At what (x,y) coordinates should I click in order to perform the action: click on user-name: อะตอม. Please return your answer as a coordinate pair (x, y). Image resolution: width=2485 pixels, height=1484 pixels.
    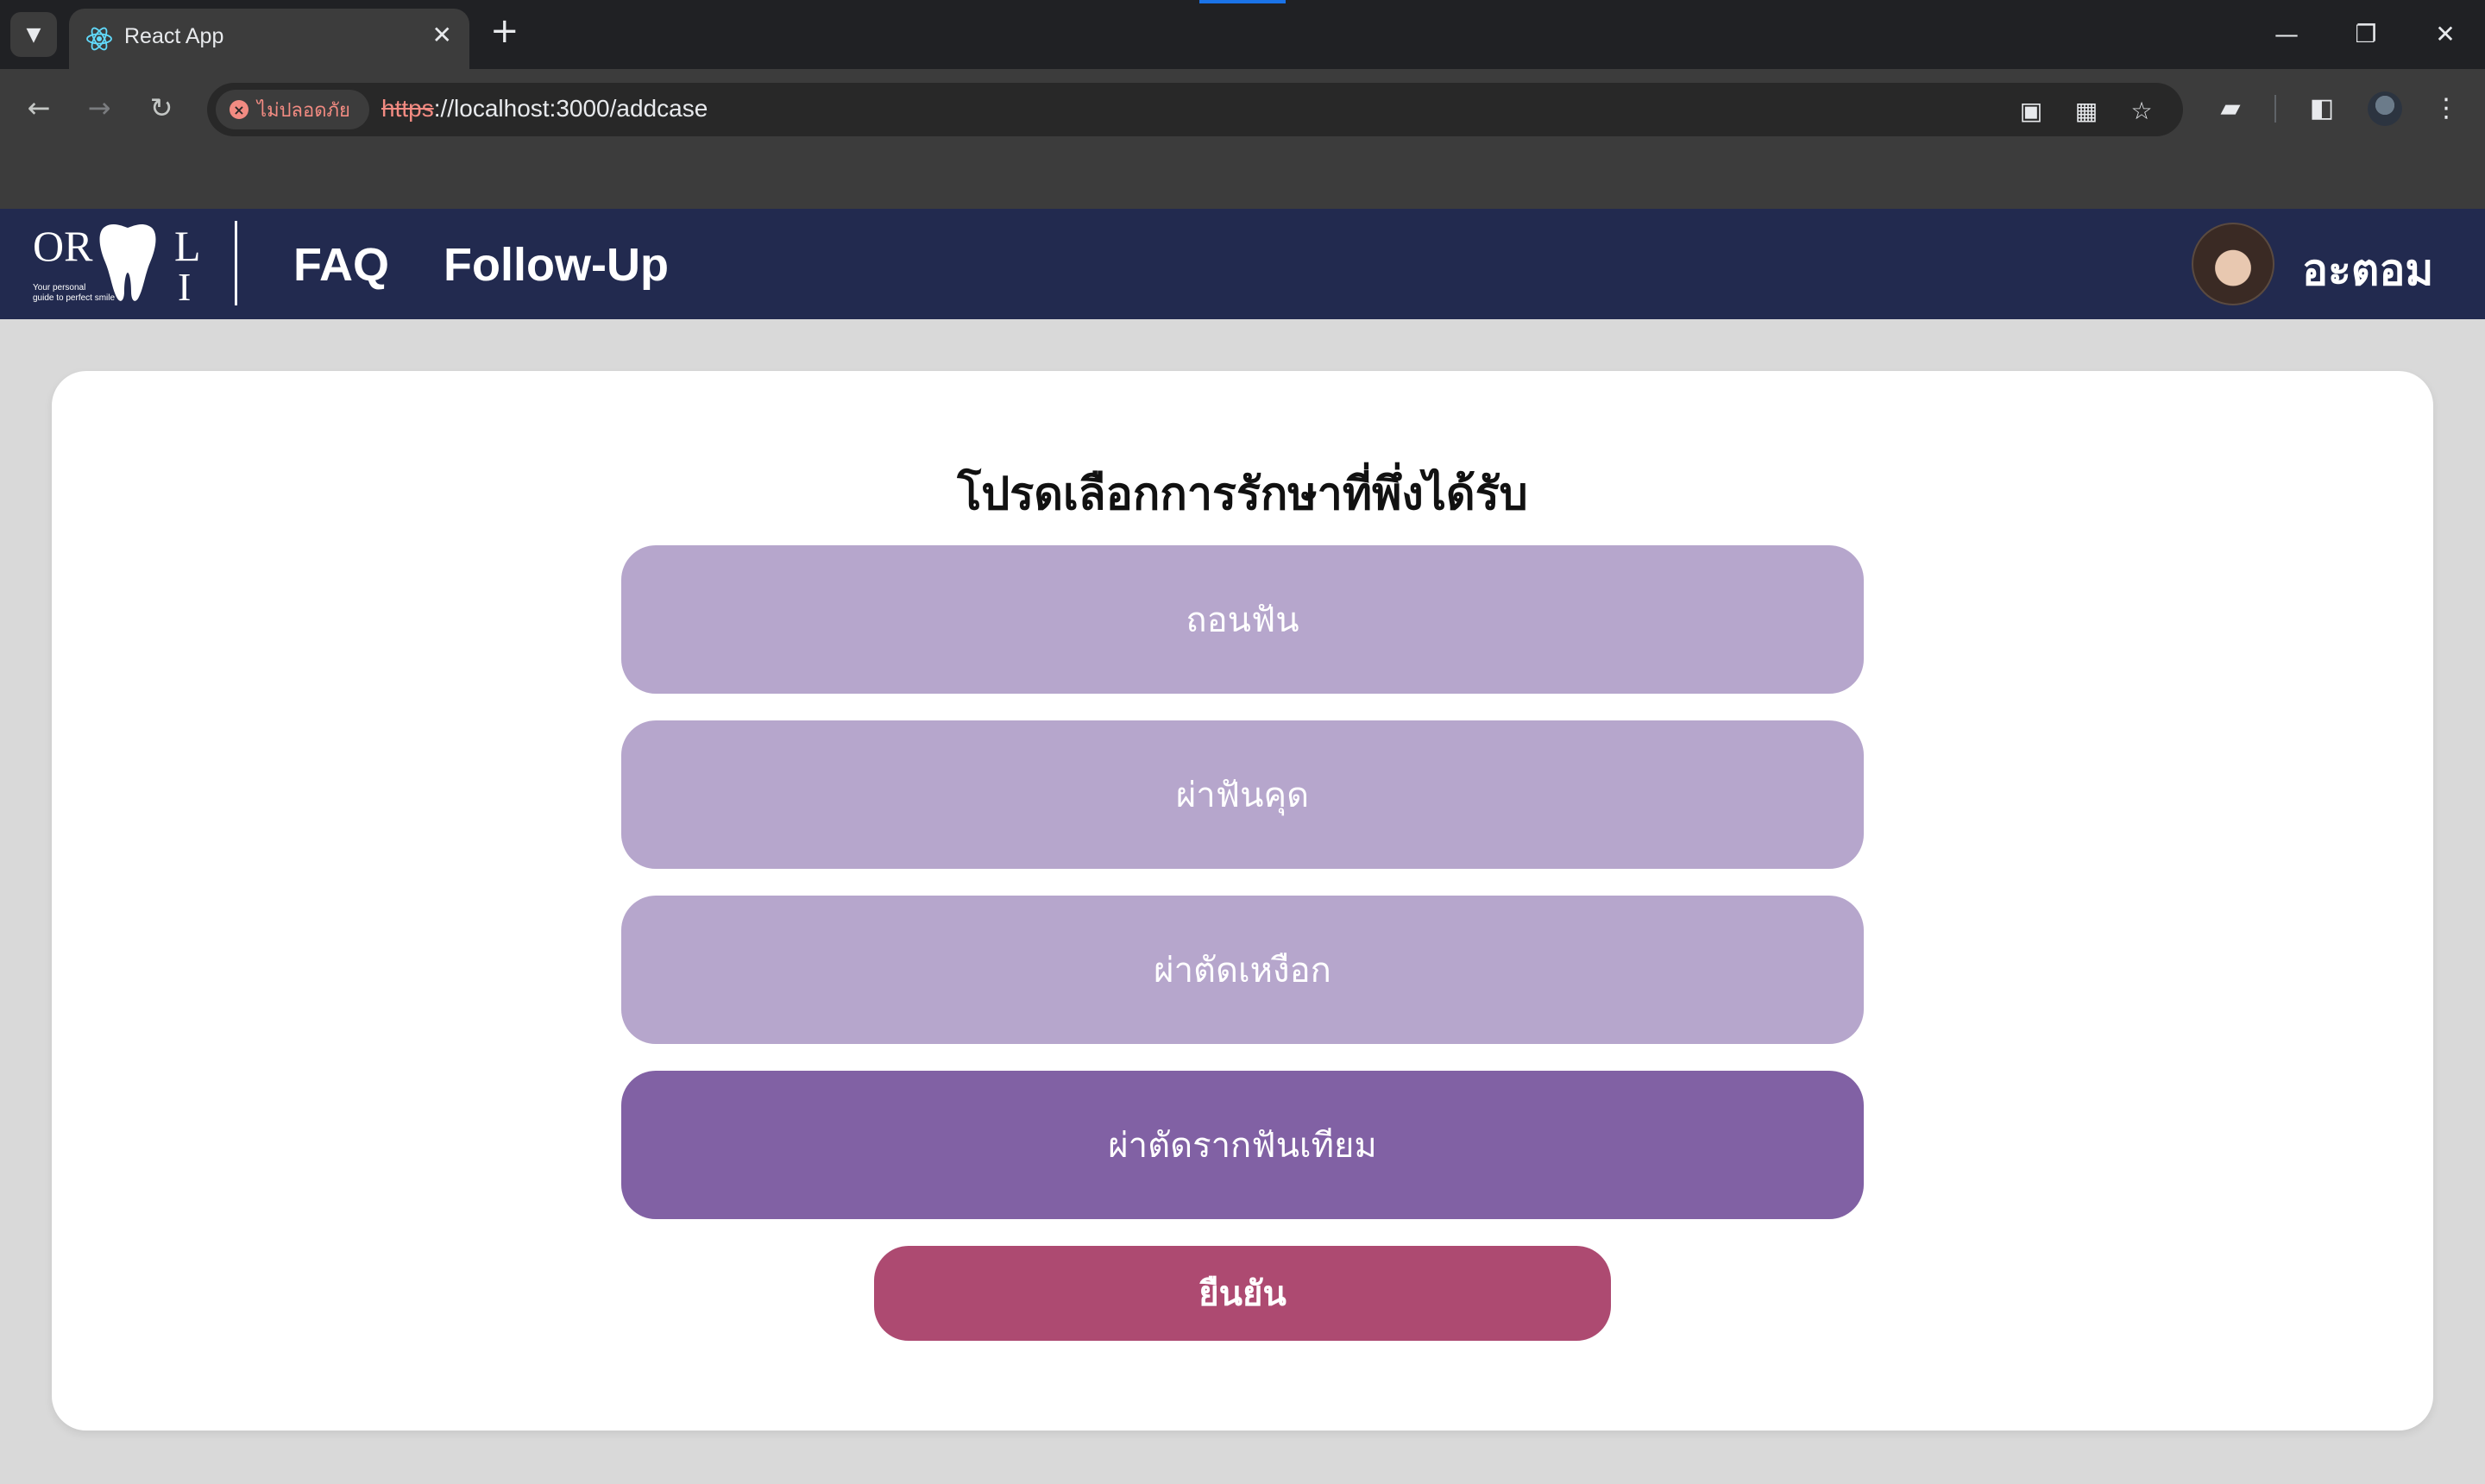
    Looking at the image, I should click on (2367, 270).